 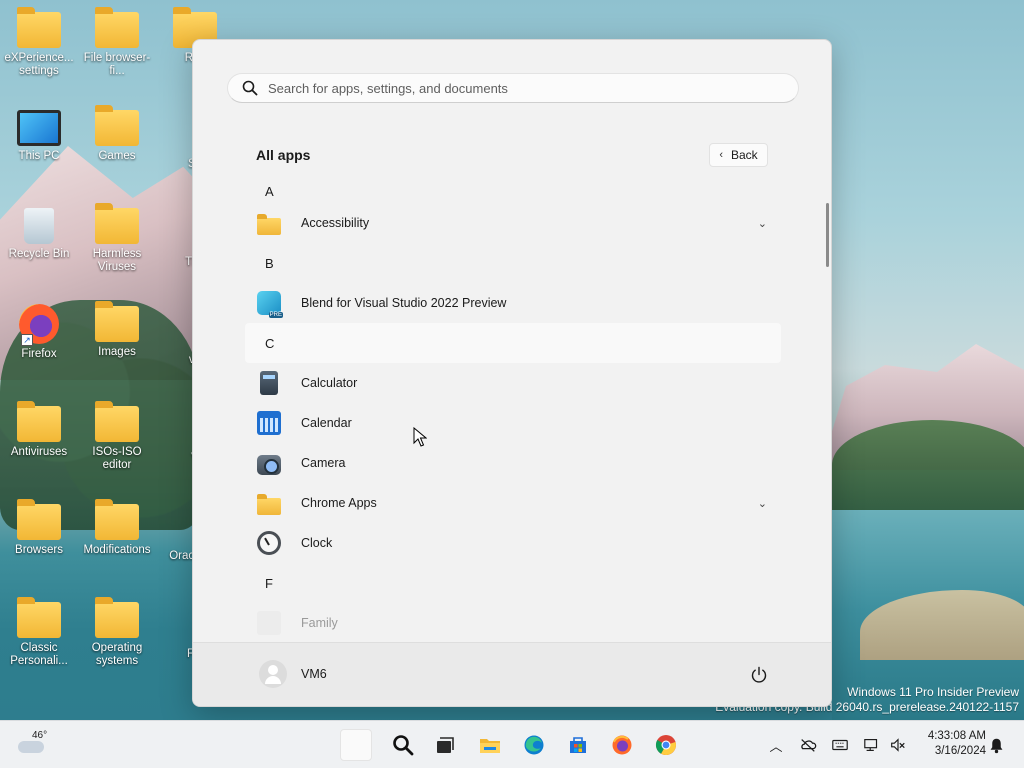 I want to click on back-button: ‹ Back, so click(x=738, y=155).